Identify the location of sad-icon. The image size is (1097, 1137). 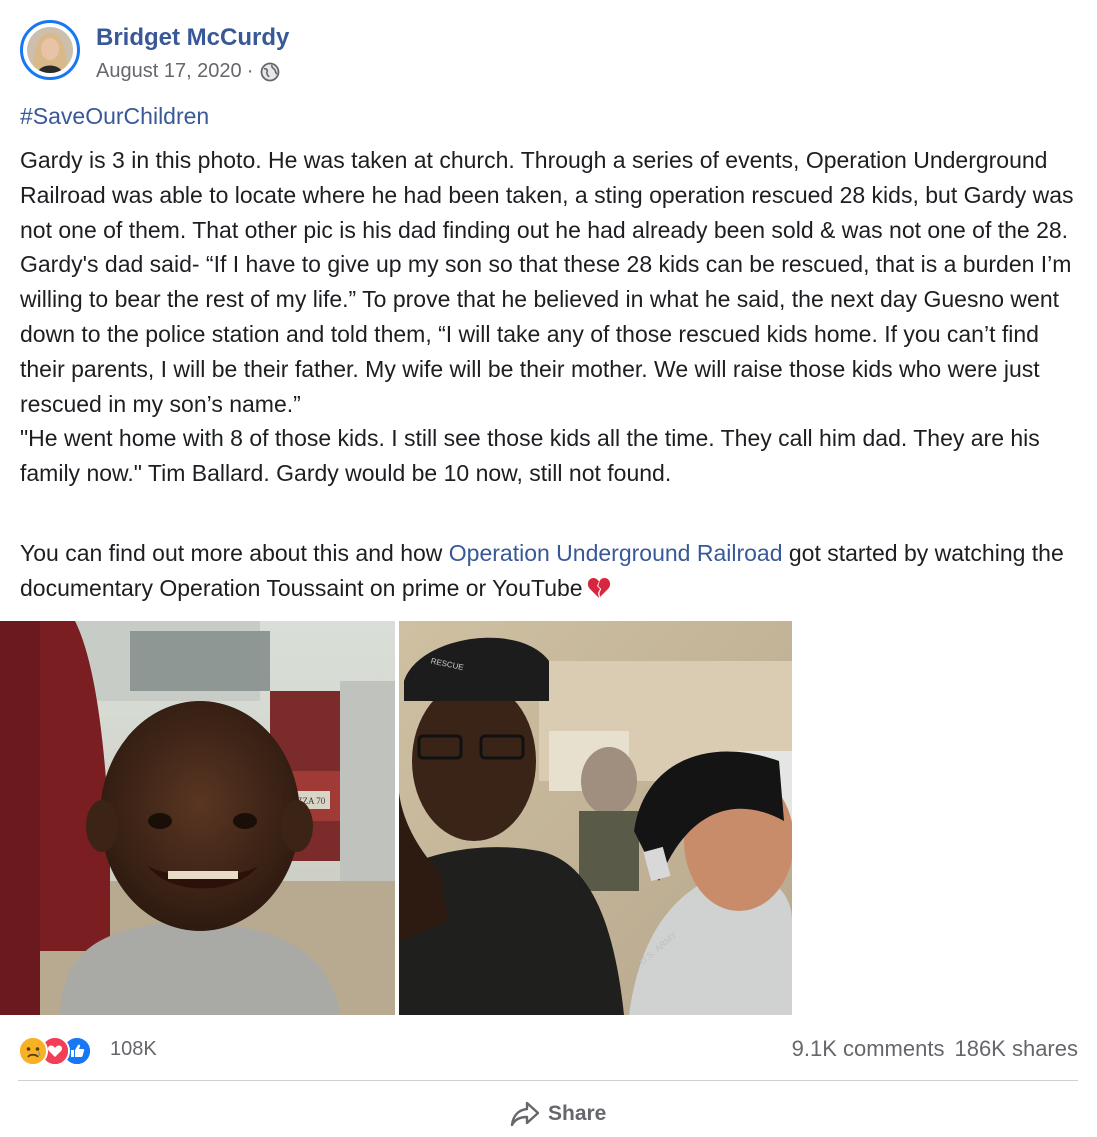
(33, 1051).